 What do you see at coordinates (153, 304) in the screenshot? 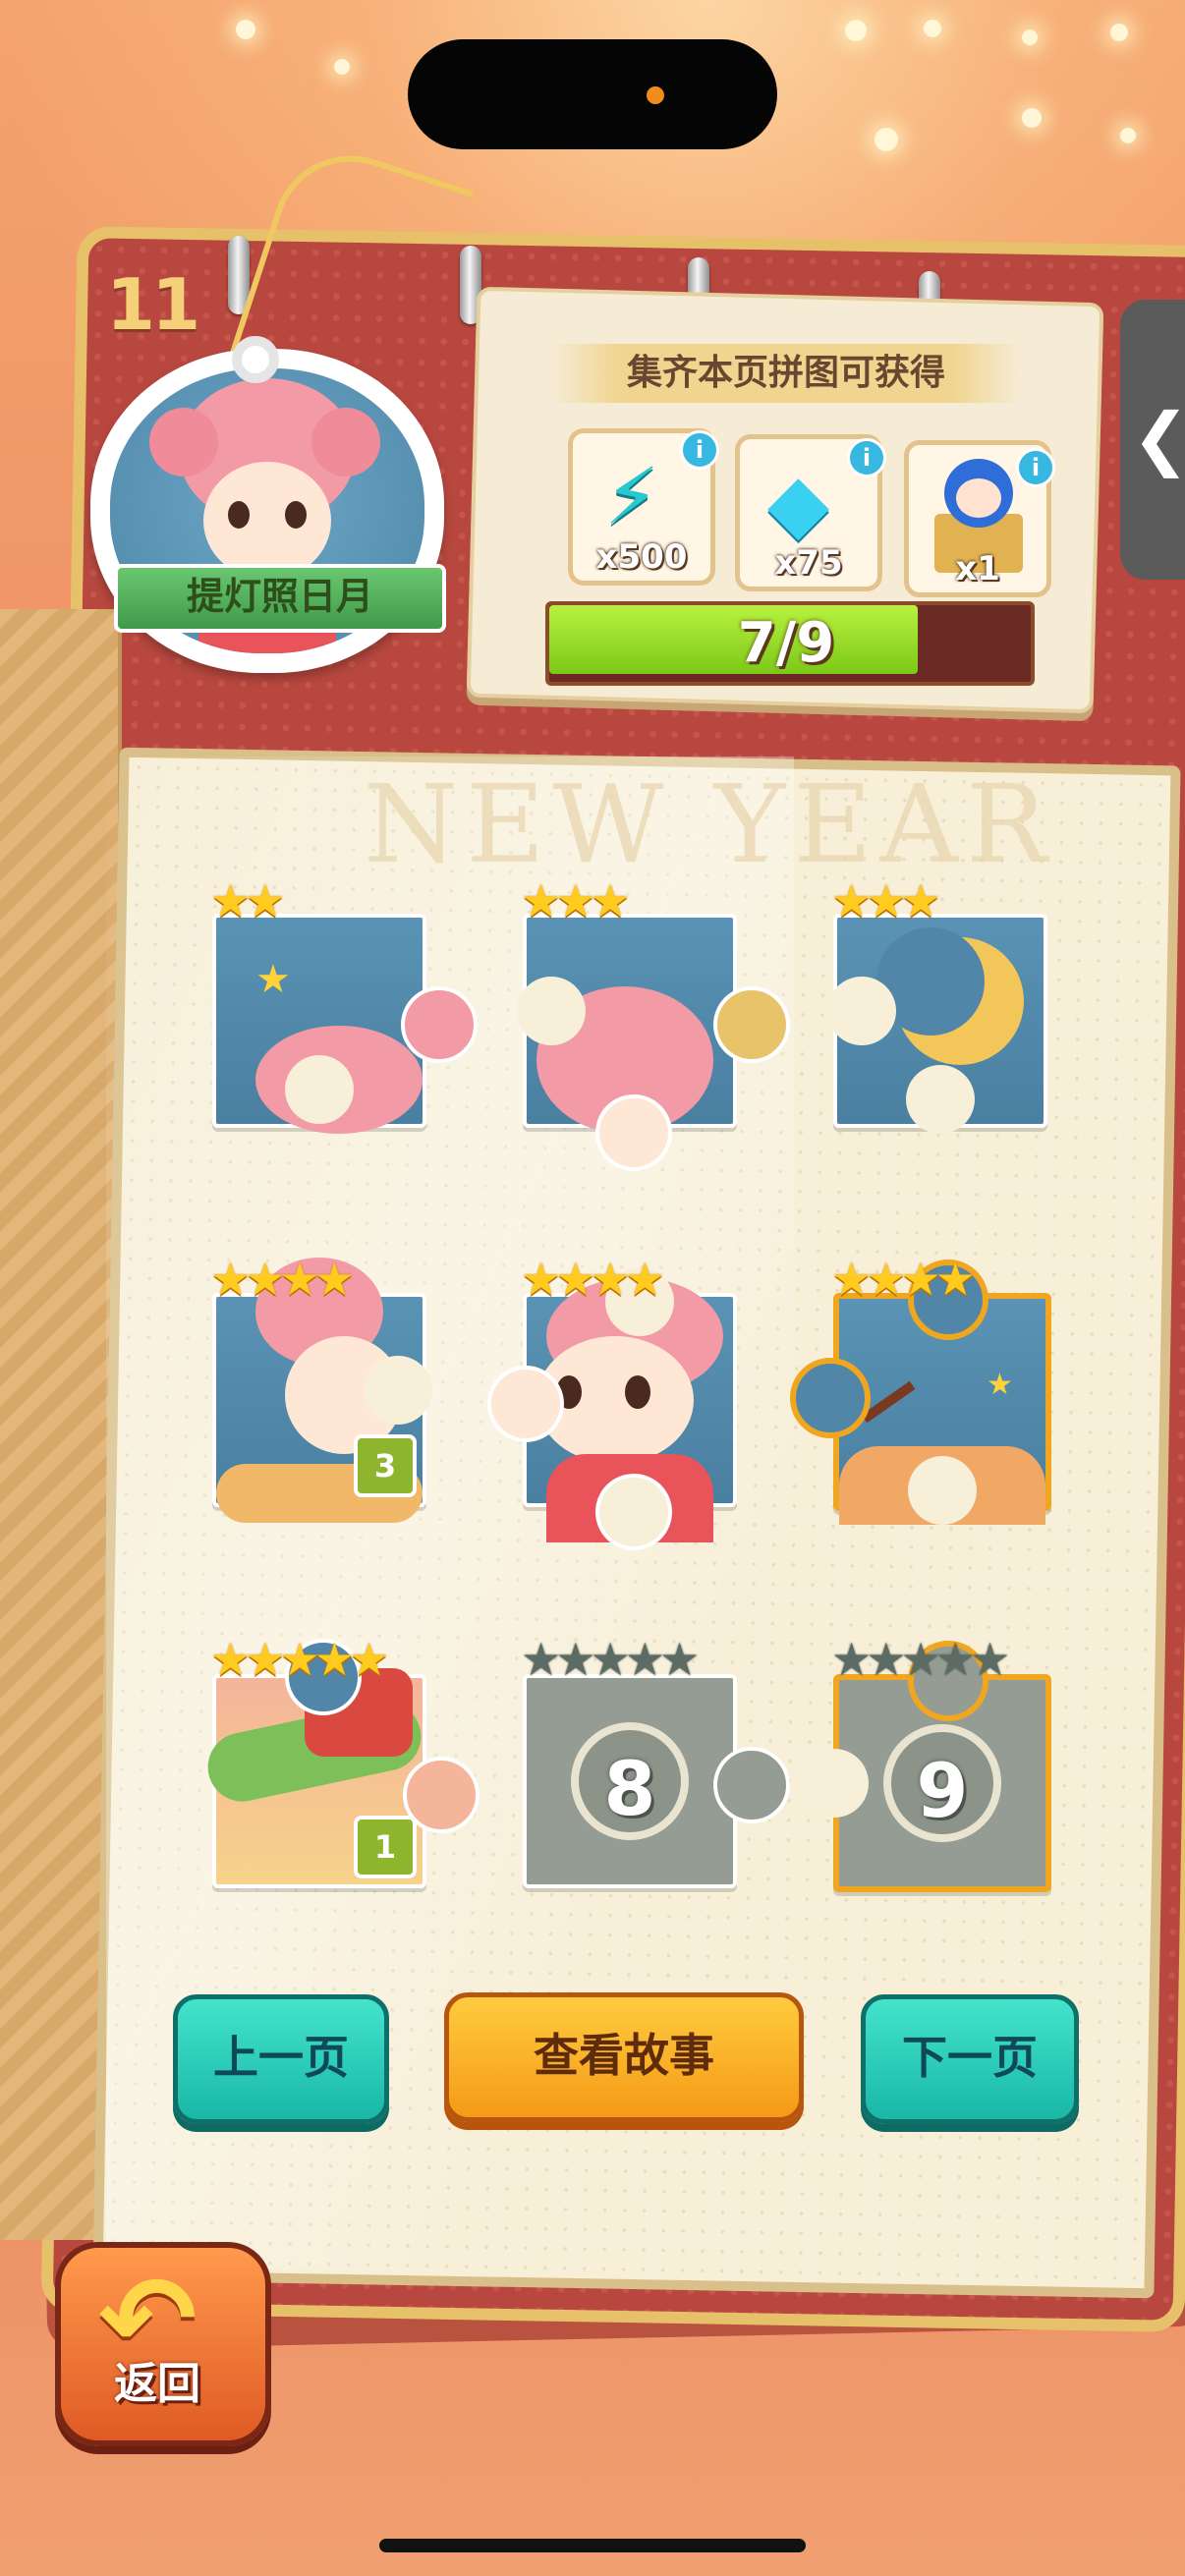
I see `page-number: 11` at bounding box center [153, 304].